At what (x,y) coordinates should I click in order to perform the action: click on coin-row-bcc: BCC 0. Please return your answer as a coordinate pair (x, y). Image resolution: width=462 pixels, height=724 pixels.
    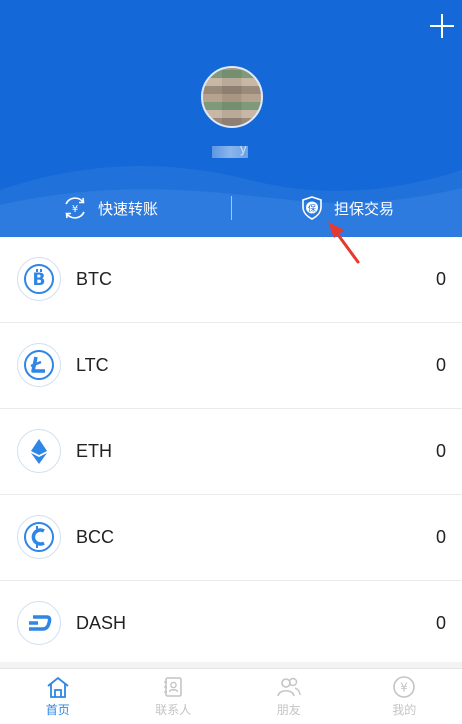
    Looking at the image, I should click on (231, 538).